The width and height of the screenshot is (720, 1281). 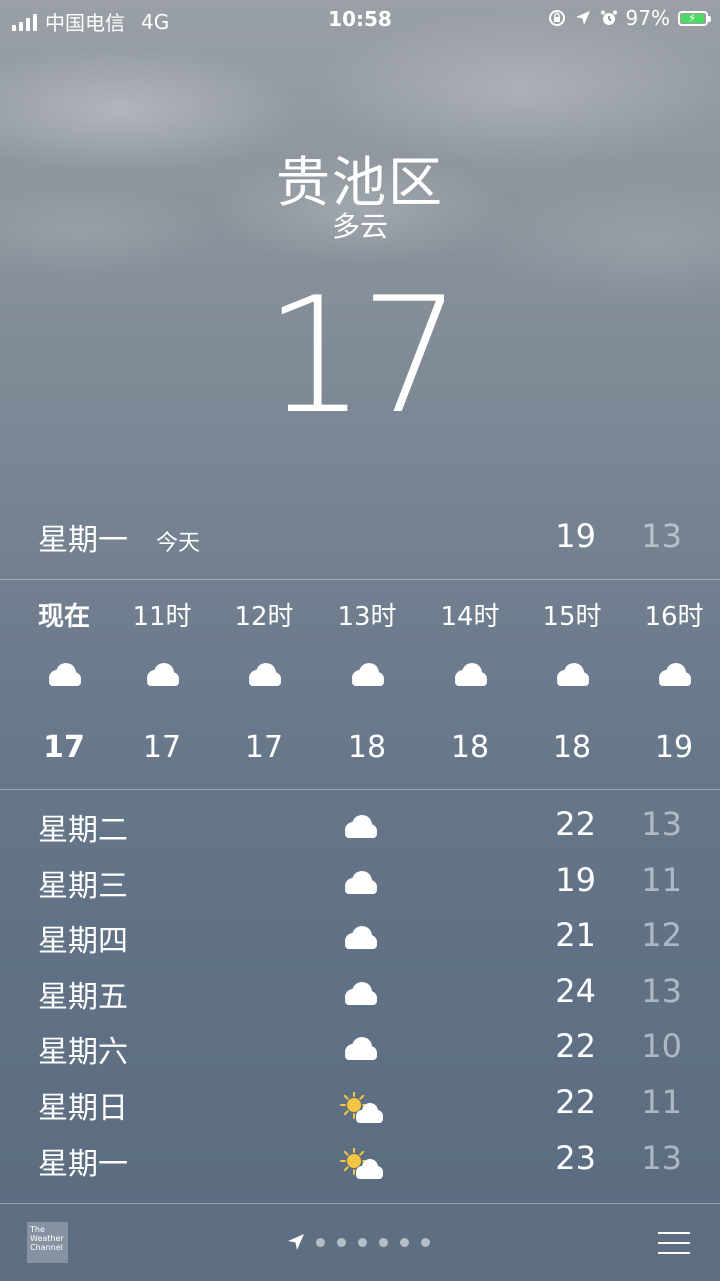 I want to click on bottom-toolbar: The Weather Channel, so click(x=360, y=1242).